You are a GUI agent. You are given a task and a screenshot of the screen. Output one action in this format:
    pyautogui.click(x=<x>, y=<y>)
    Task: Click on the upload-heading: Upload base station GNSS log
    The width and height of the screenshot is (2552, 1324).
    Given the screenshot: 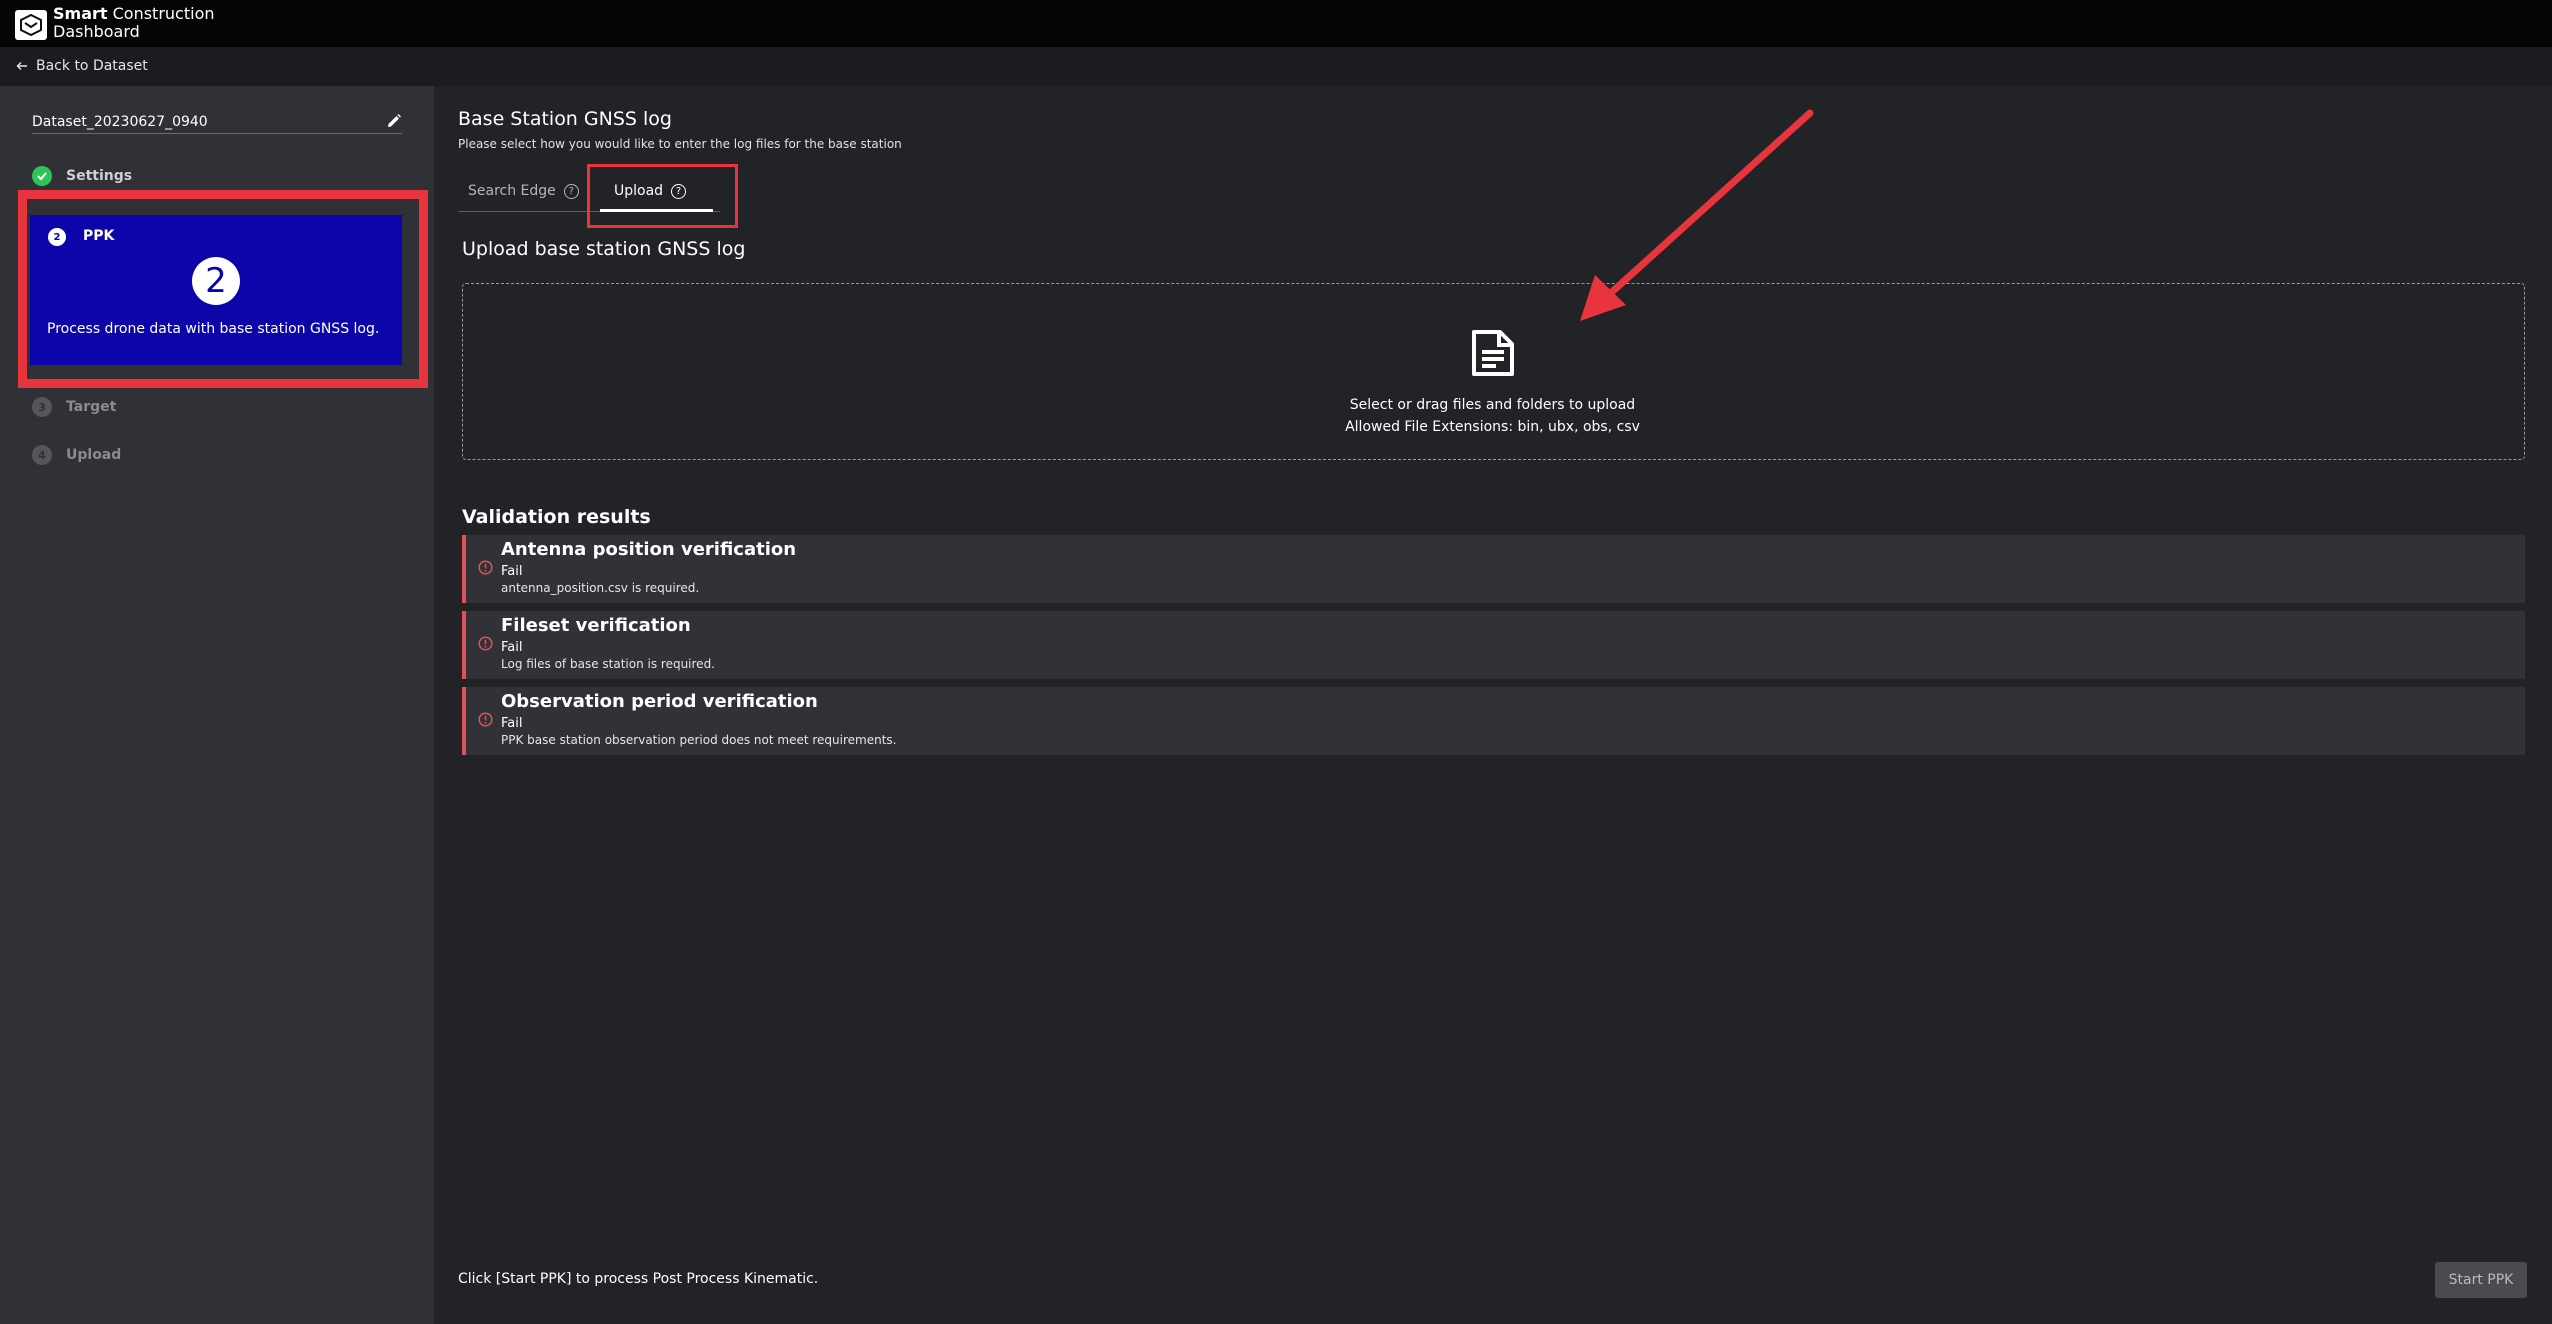 What is the action you would take?
    pyautogui.click(x=604, y=249)
    